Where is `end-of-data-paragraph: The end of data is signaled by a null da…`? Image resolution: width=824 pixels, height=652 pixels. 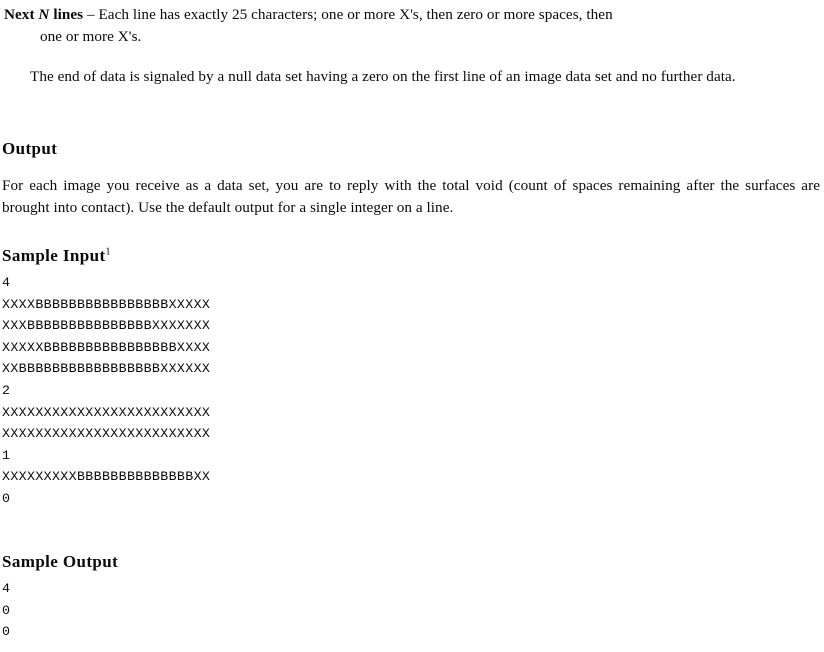
end-of-data-paragraph: The end of data is signaled by a null da… is located at coordinates (411, 77).